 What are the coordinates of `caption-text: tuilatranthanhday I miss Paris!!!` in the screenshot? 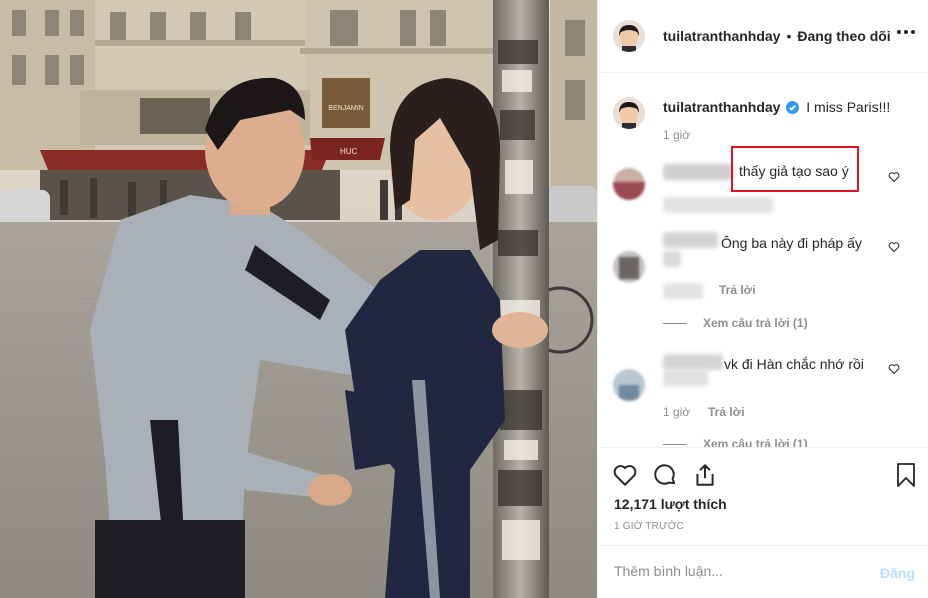 It's located at (776, 114).